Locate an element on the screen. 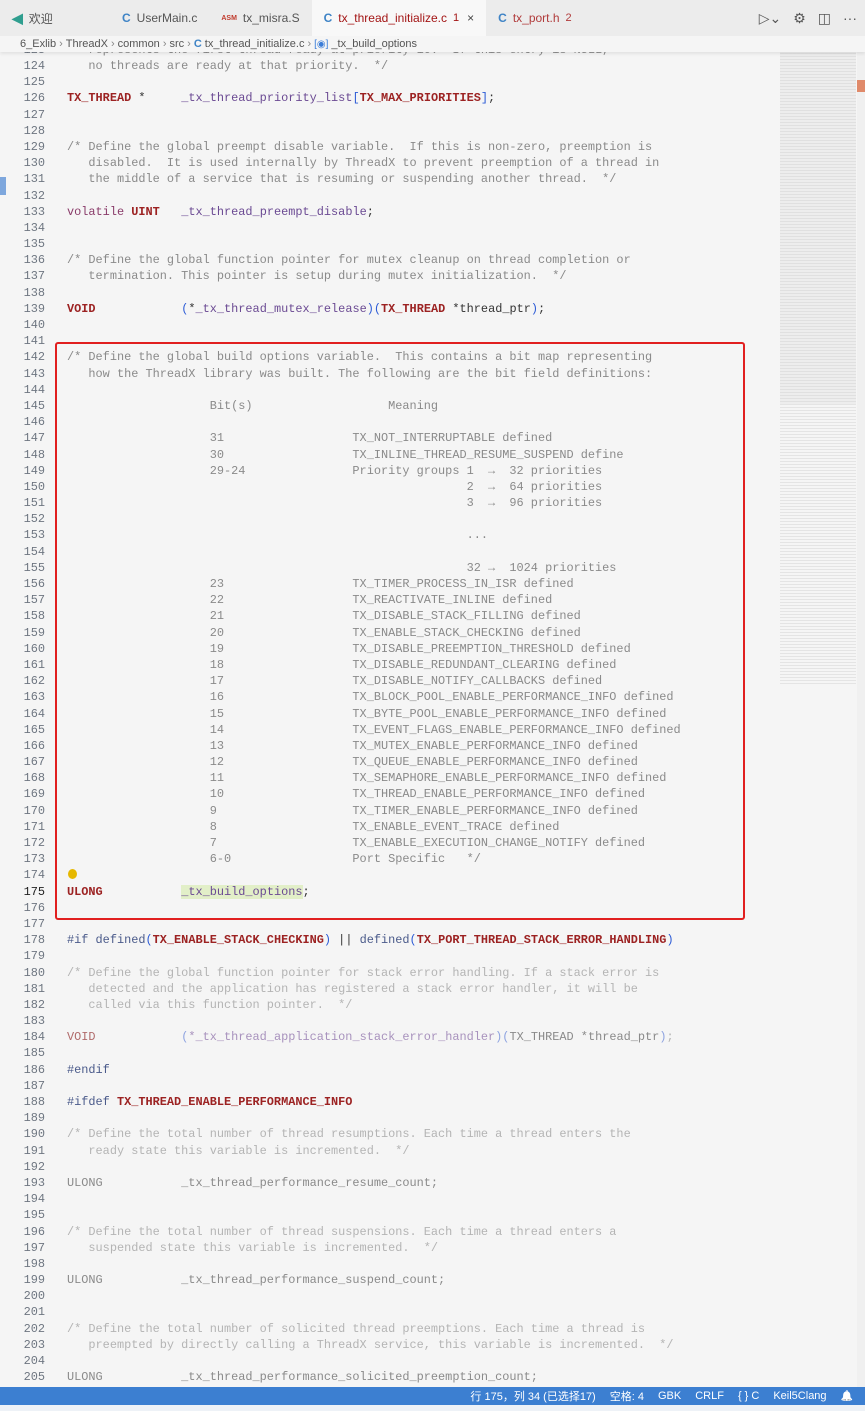 This screenshot has height=1411, width=865. code-token: 23 TX_TIMER_PROCESS_IN_ISR defined is located at coordinates (320, 584).